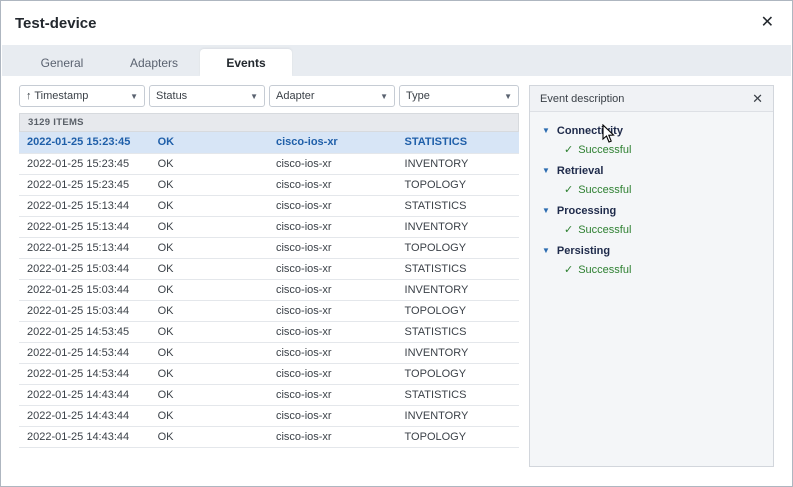  I want to click on event-section-connectivity: ▼ Connectivity ✓ Successful, so click(651, 139).